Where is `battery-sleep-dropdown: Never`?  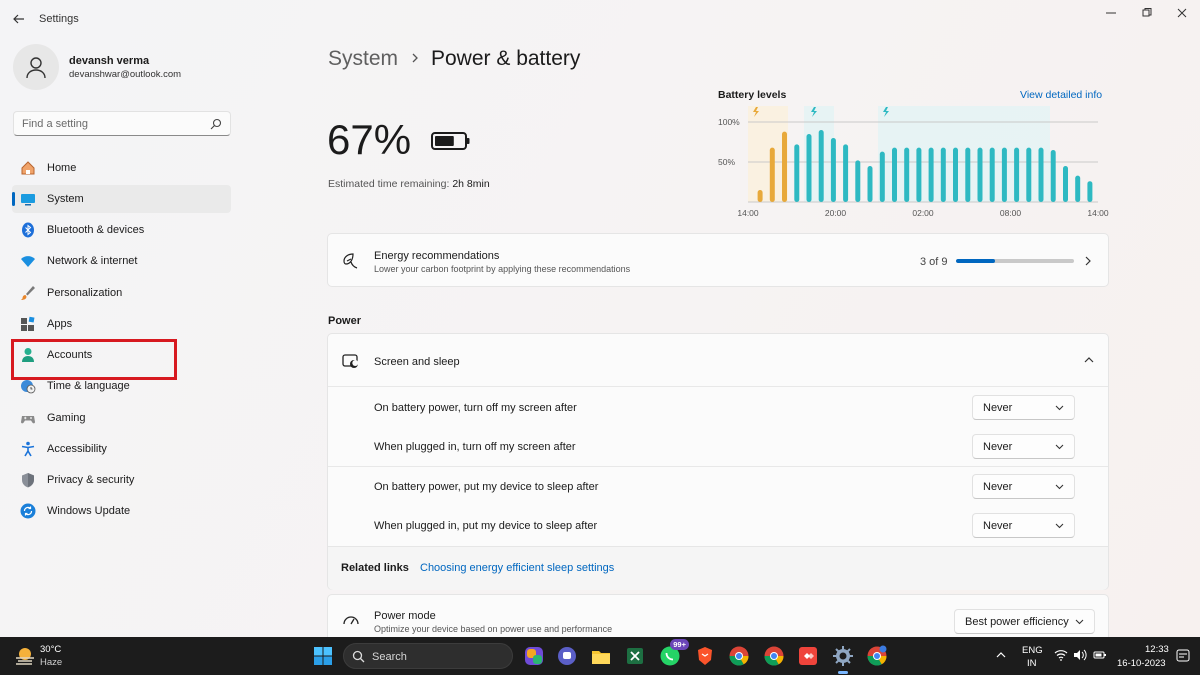 battery-sleep-dropdown: Never is located at coordinates (1023, 486).